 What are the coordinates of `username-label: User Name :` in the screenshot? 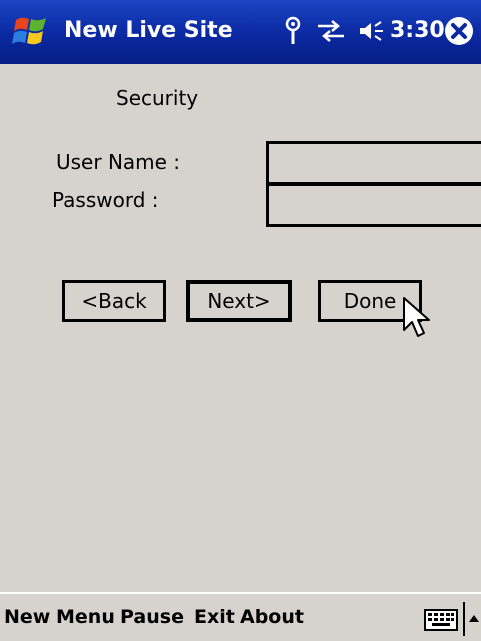 It's located at (118, 162).